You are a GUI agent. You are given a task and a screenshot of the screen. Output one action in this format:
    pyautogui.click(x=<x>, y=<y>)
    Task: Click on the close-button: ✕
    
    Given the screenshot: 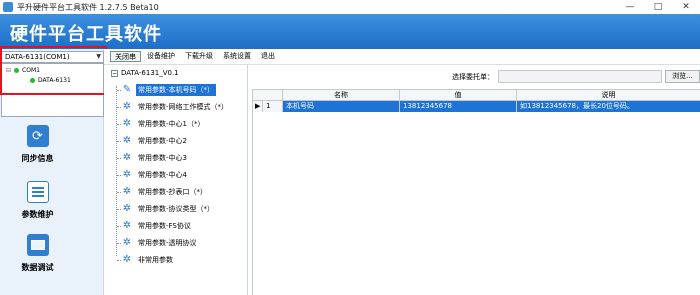 What is the action you would take?
    pyautogui.click(x=686, y=7)
    